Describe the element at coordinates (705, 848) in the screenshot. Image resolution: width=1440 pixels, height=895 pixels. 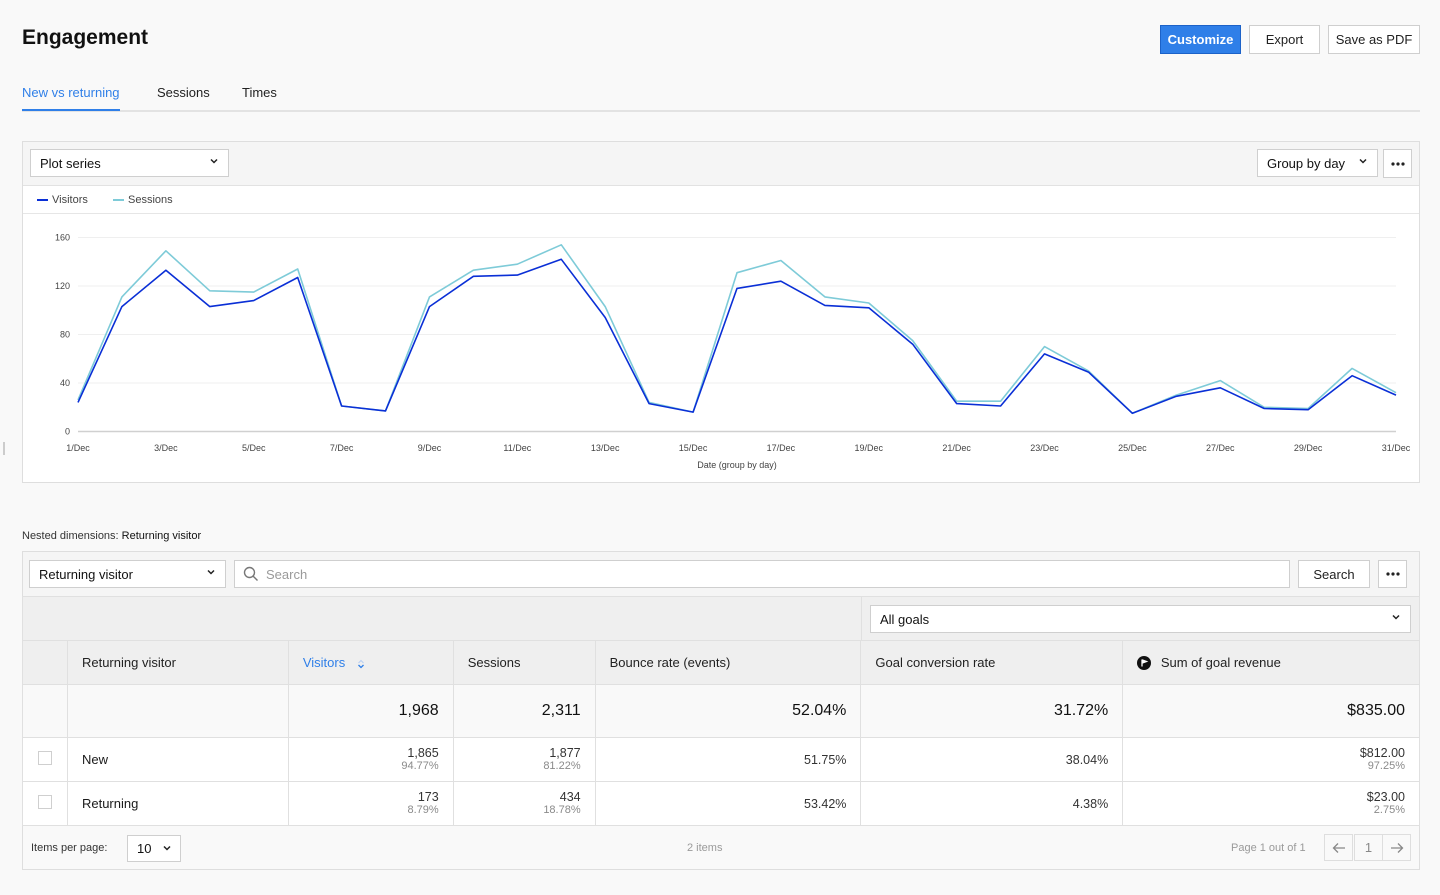
I see `items-count: 2 items` at that location.